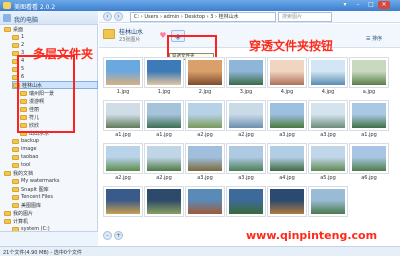 This screenshot has width=400, height=256. Describe the element at coordinates (49, 18) in the screenshot. I see `sidebar-header: 我的电脑` at that location.